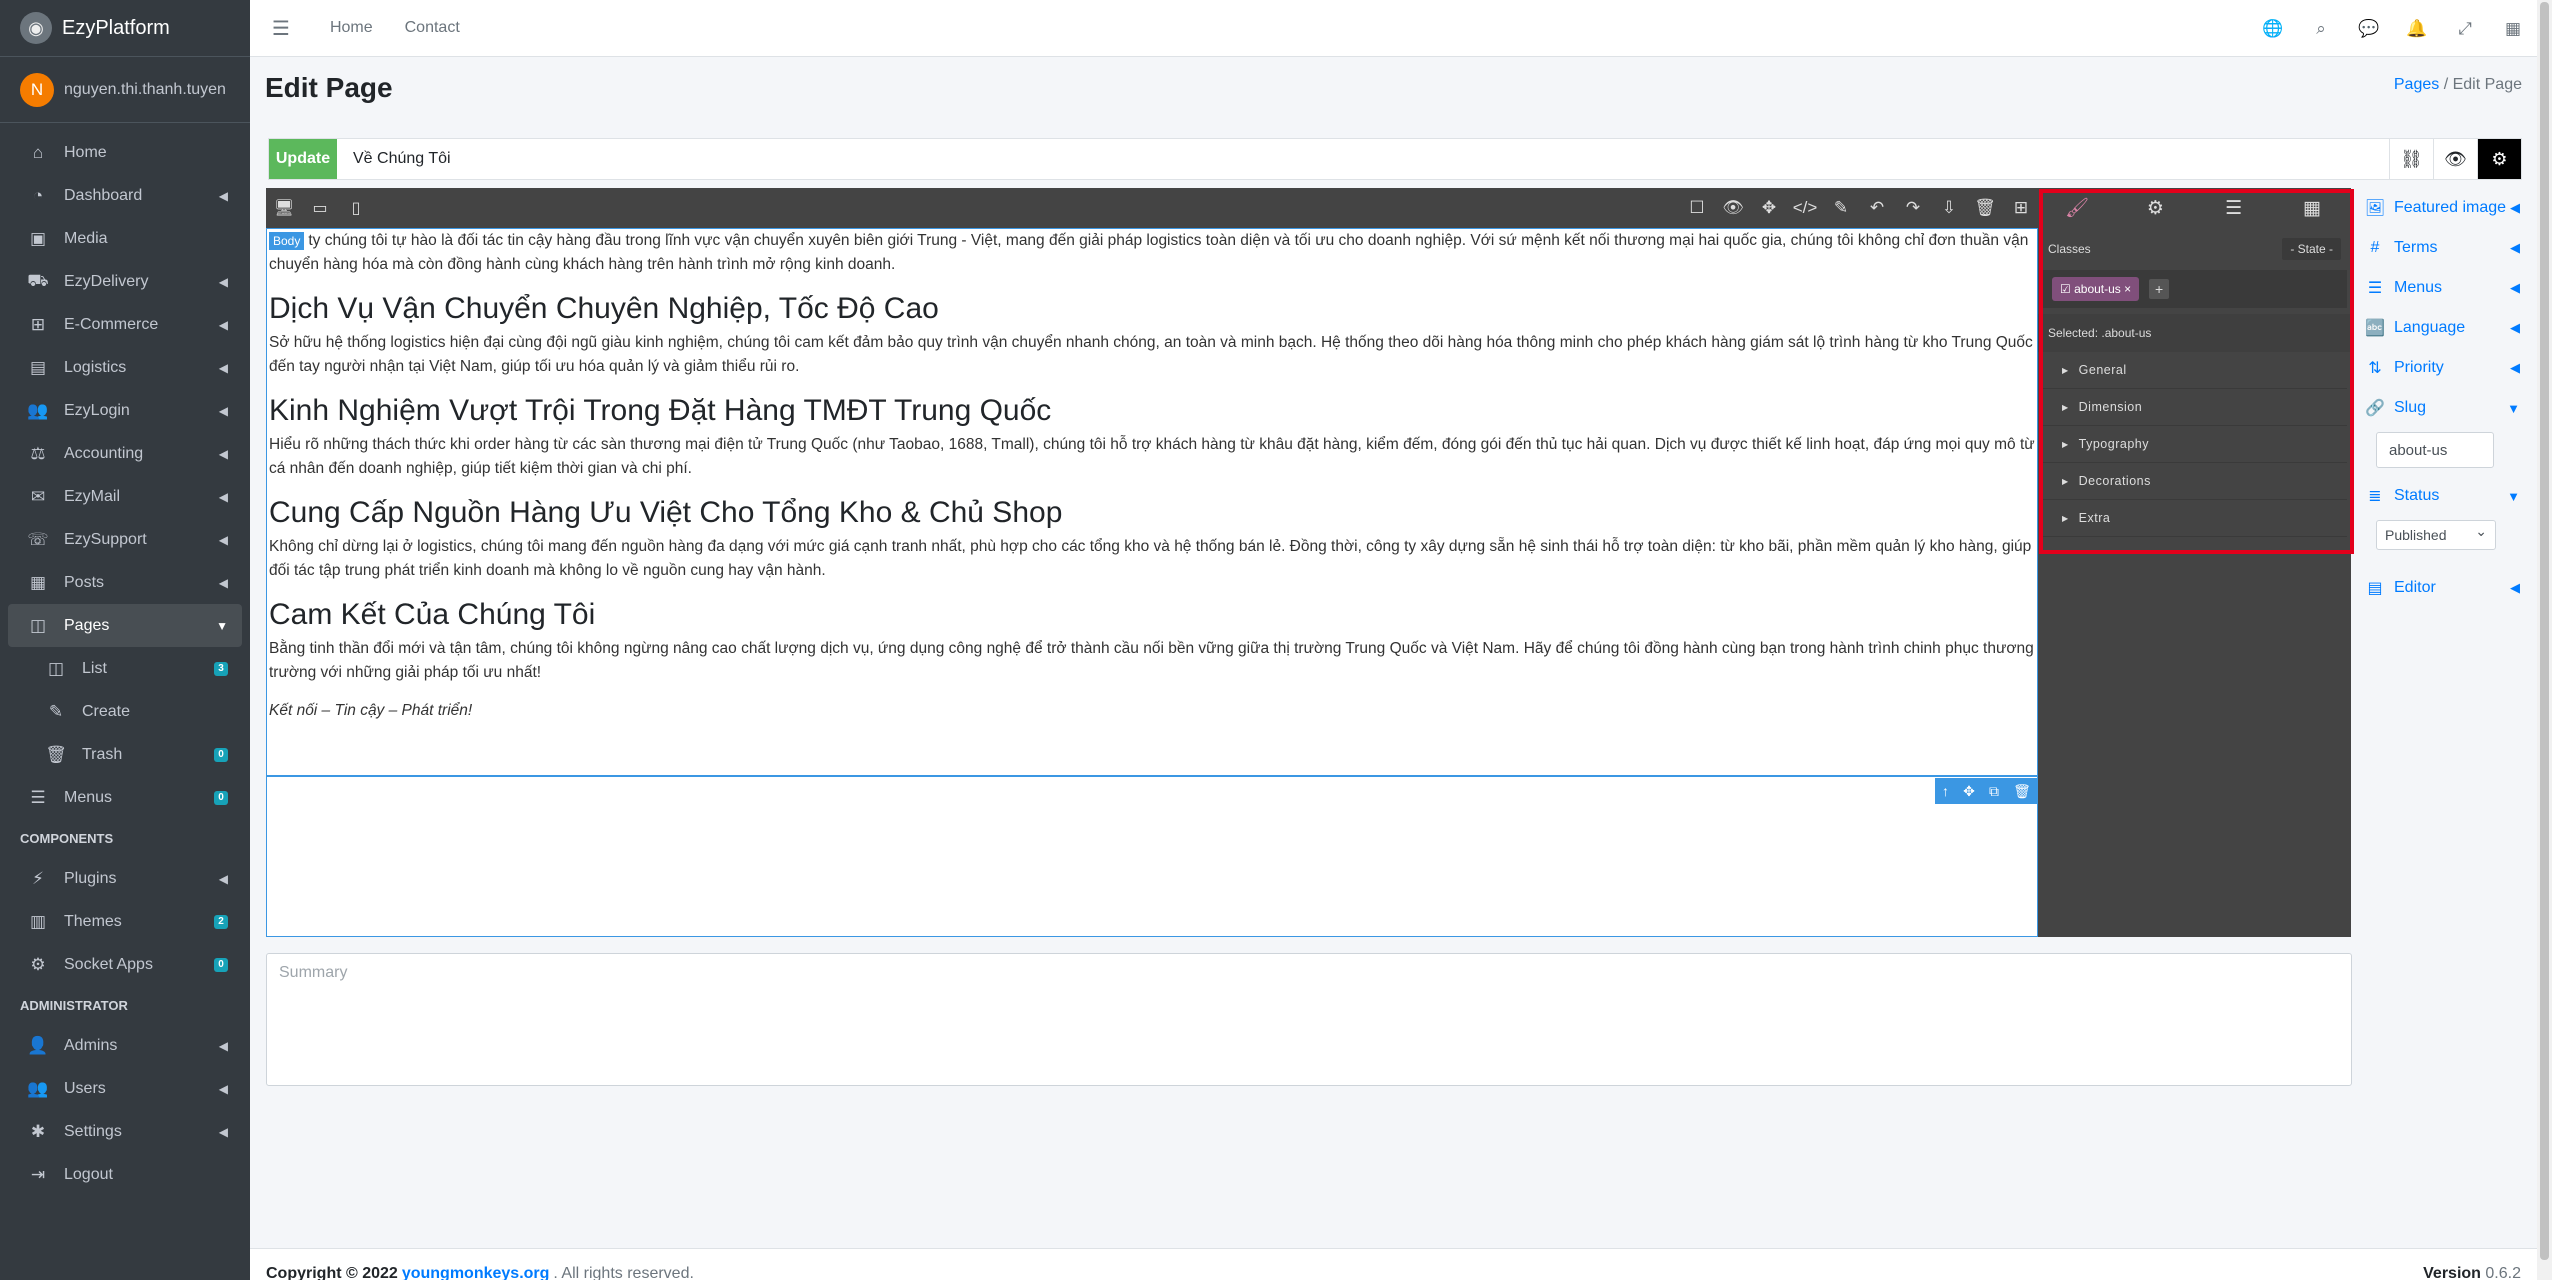 Image resolution: width=2552 pixels, height=1280 pixels. Describe the element at coordinates (125, 1131) in the screenshot. I see `sidebar-item-settings: ✱ Settings ◀` at that location.